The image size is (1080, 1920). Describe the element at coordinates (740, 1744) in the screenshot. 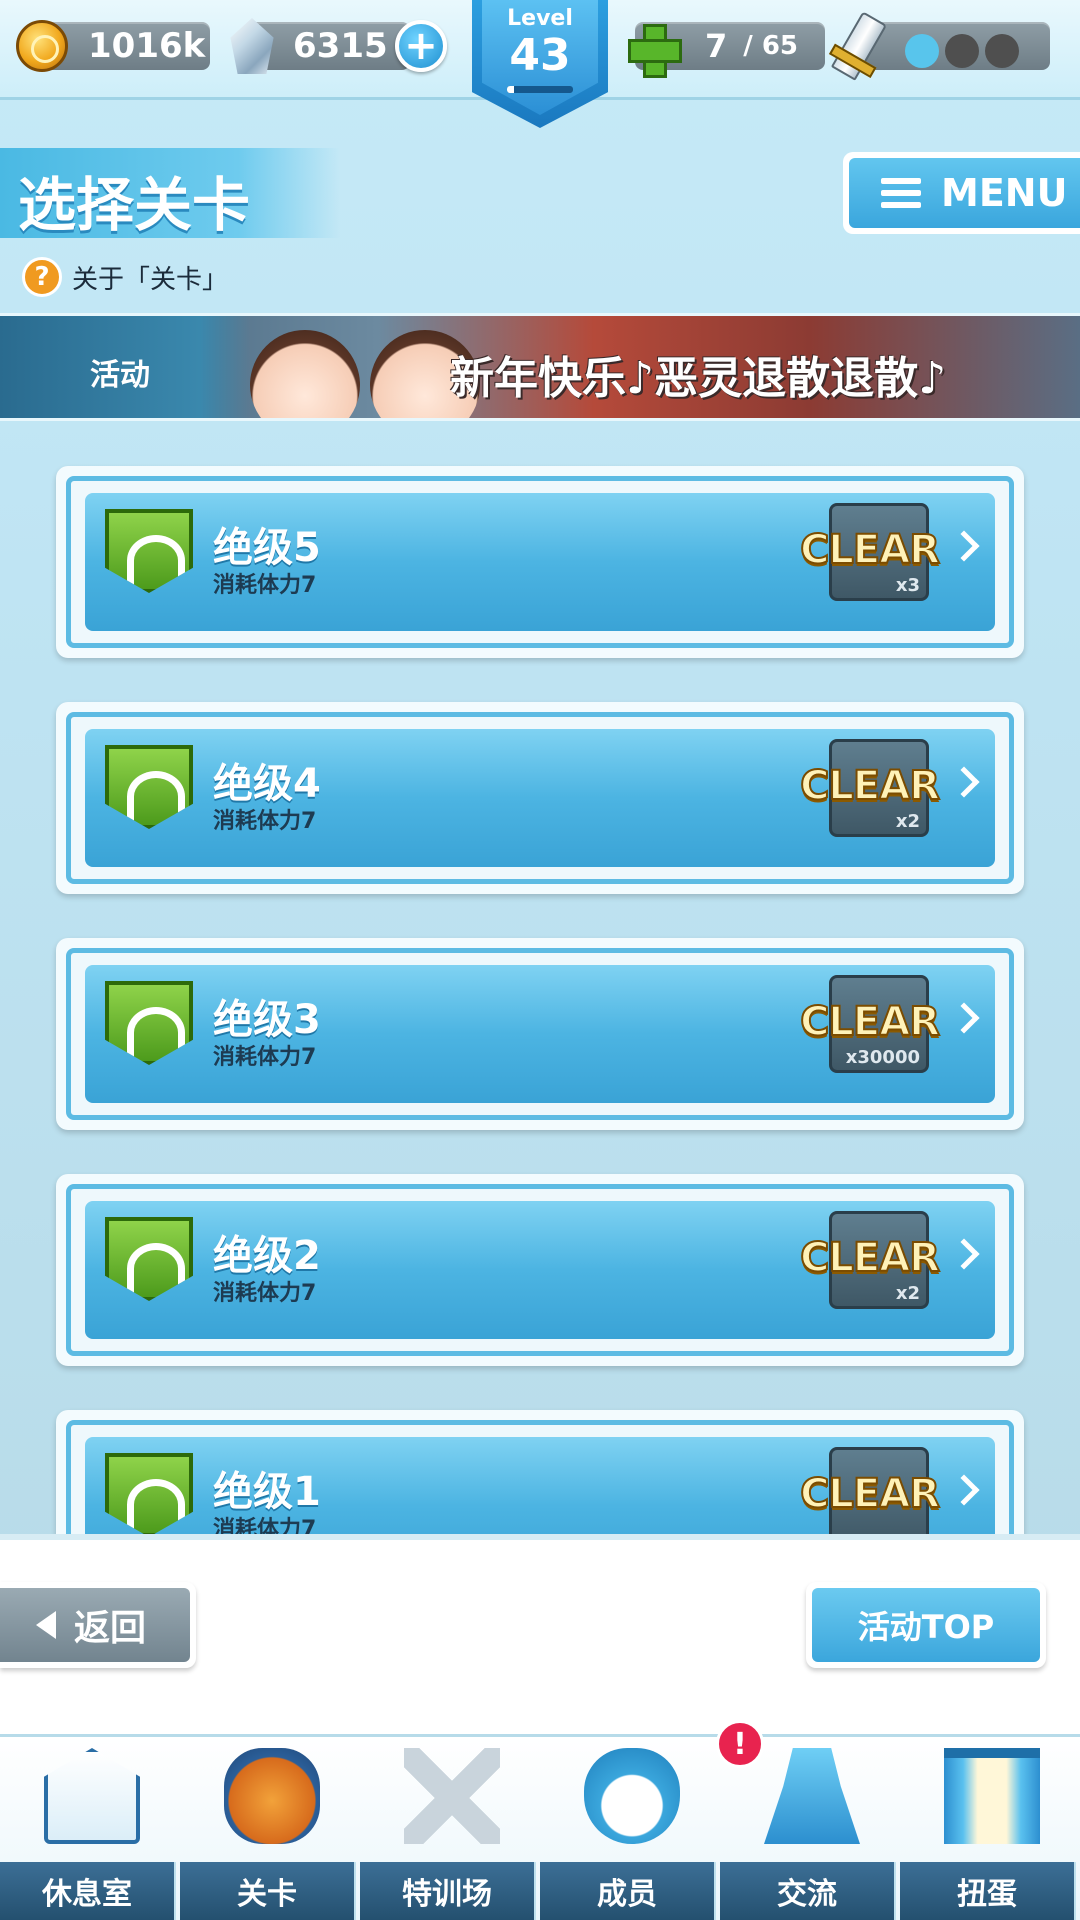

I see `notification-badge: !` at that location.